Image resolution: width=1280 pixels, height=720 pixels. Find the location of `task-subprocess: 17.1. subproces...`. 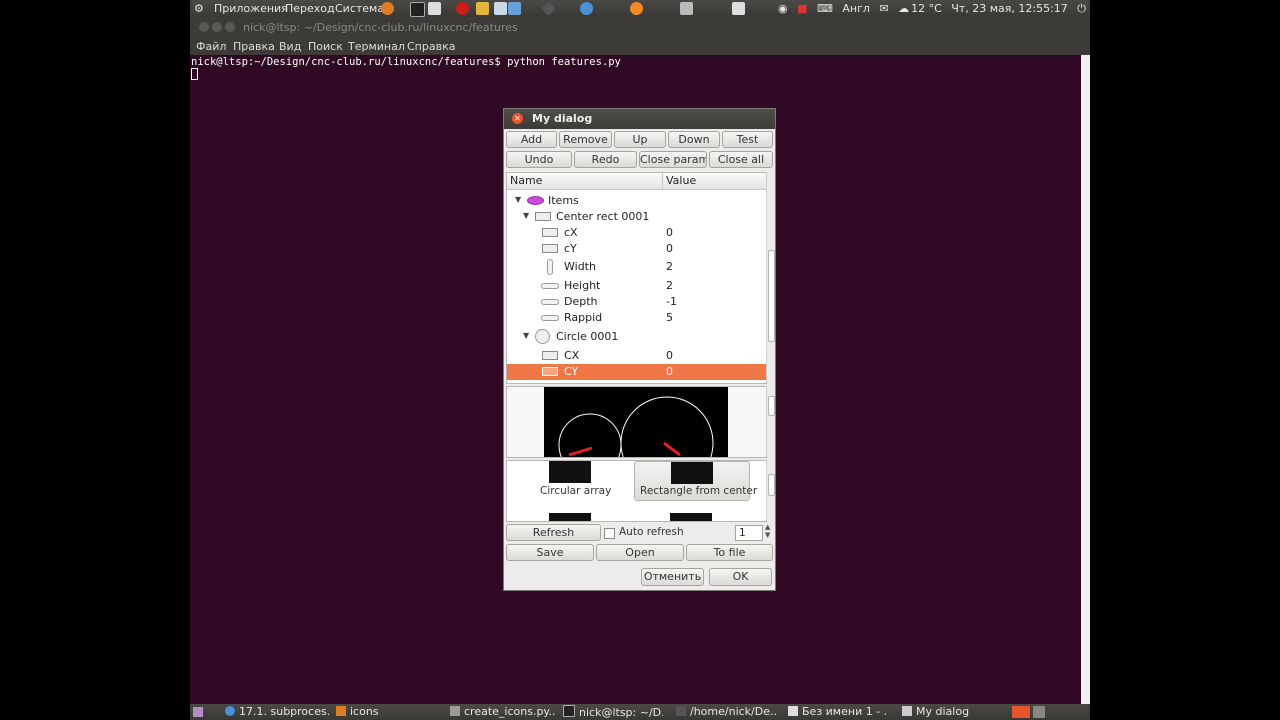

task-subprocess: 17.1. subproces... is located at coordinates (277, 711).